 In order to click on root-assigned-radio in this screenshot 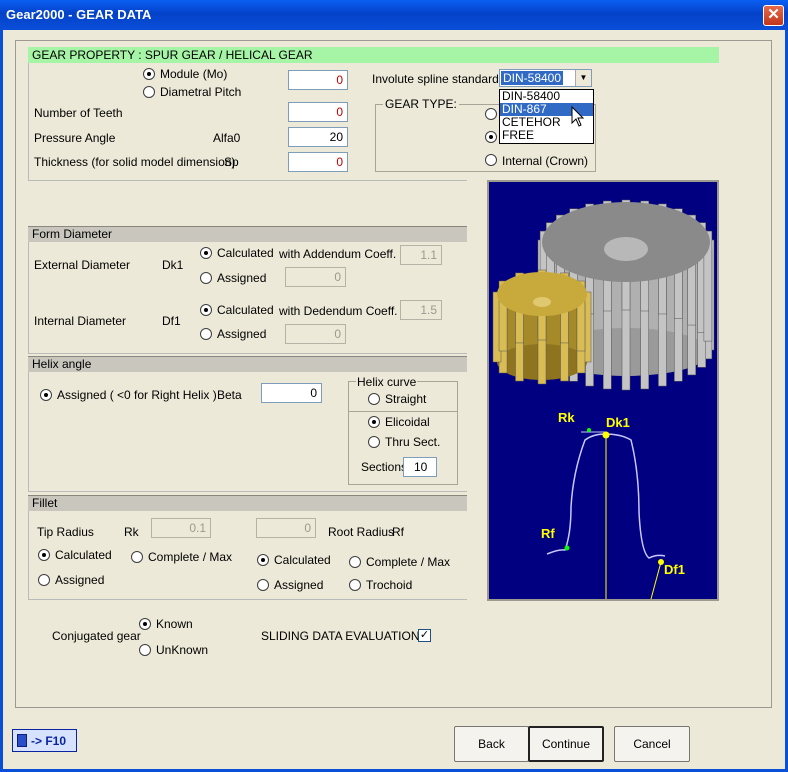, I will do `click(263, 585)`.